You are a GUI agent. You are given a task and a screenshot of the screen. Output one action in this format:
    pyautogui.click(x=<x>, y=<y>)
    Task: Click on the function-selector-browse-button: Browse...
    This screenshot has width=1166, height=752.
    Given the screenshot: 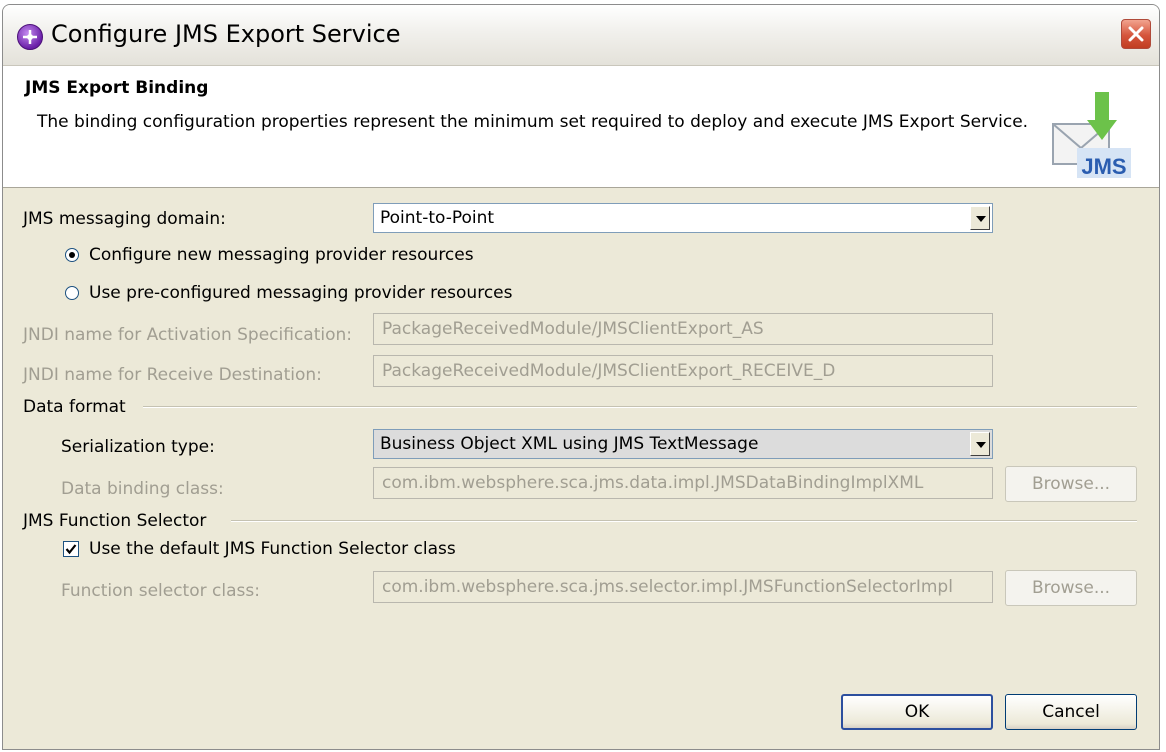 What is the action you would take?
    pyautogui.click(x=1071, y=588)
    